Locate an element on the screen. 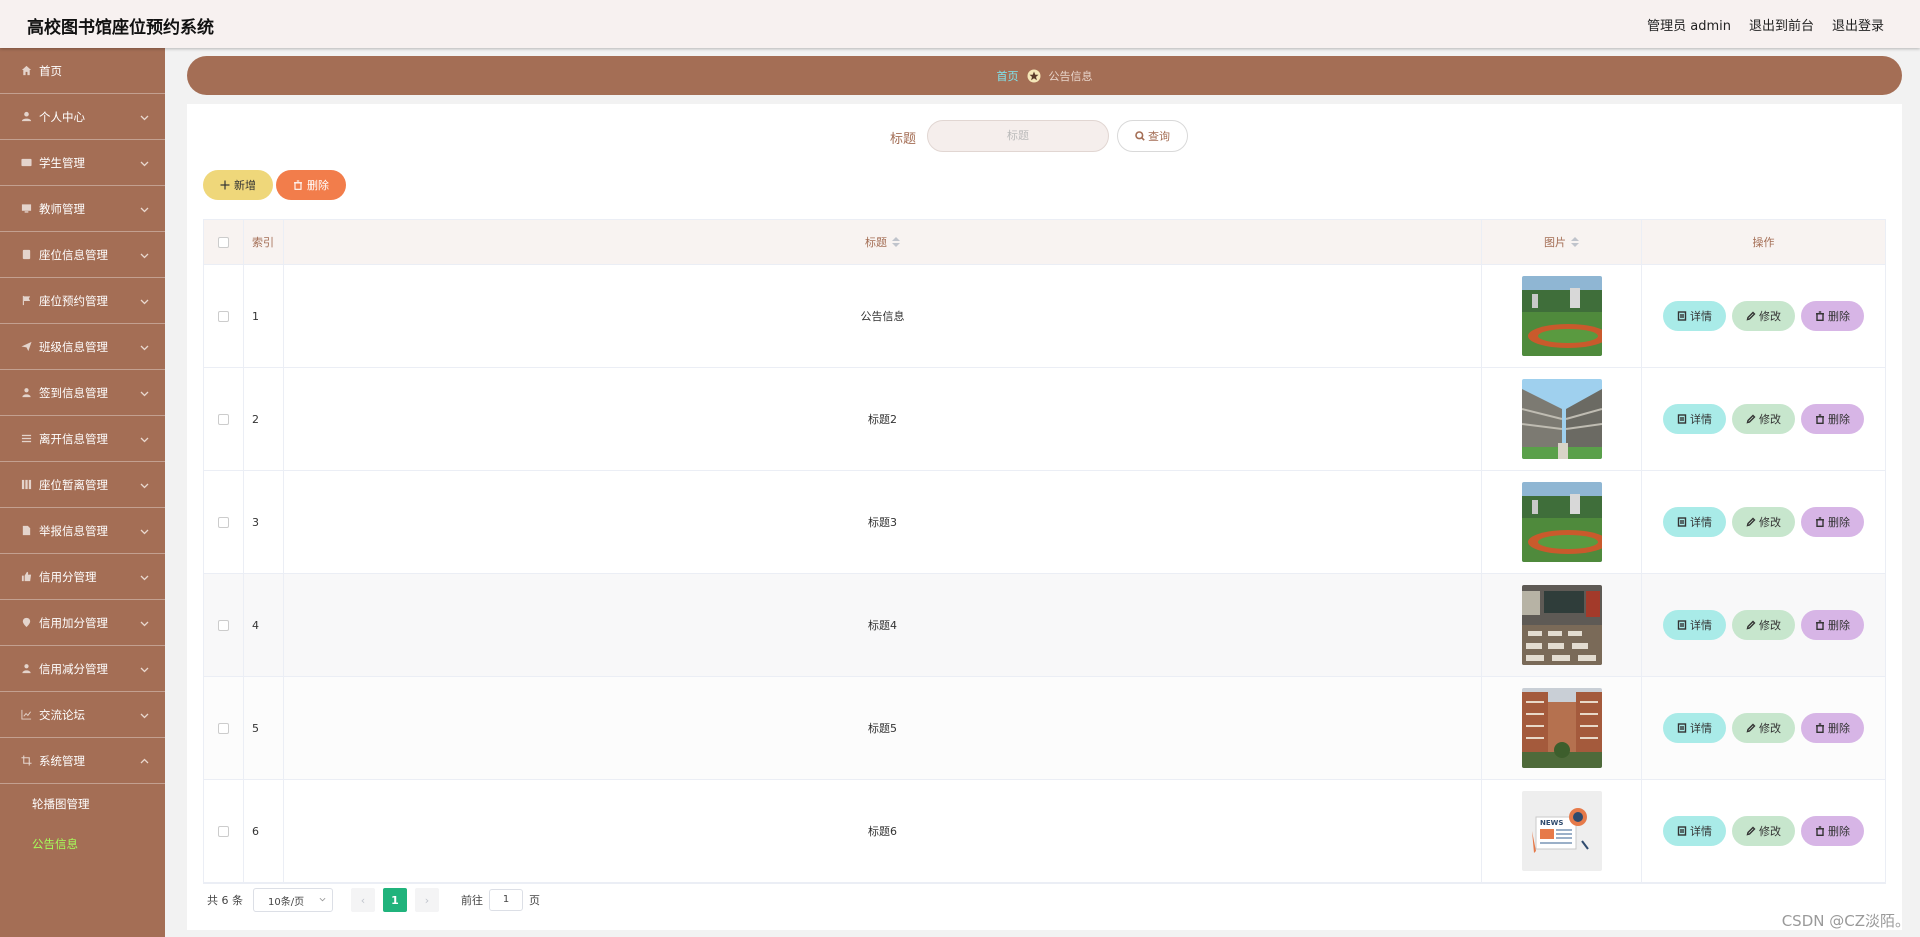  next-page-button: › is located at coordinates (427, 900).